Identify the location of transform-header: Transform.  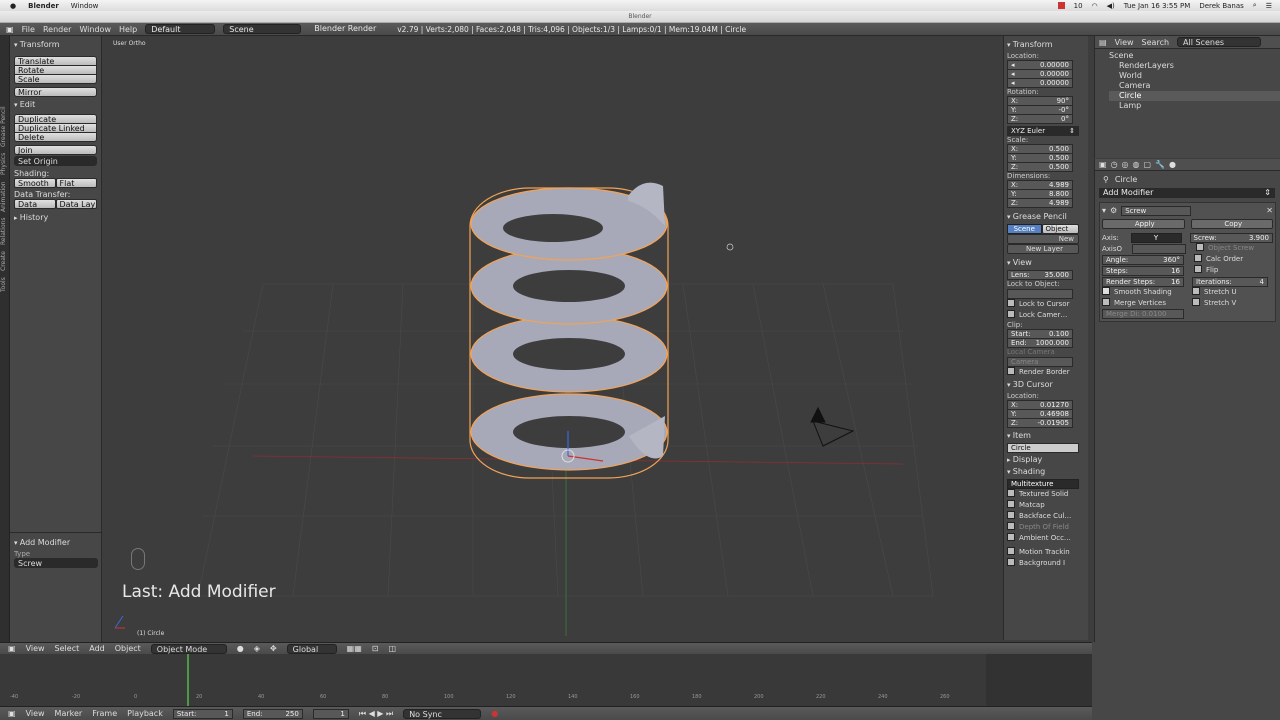
(55, 45).